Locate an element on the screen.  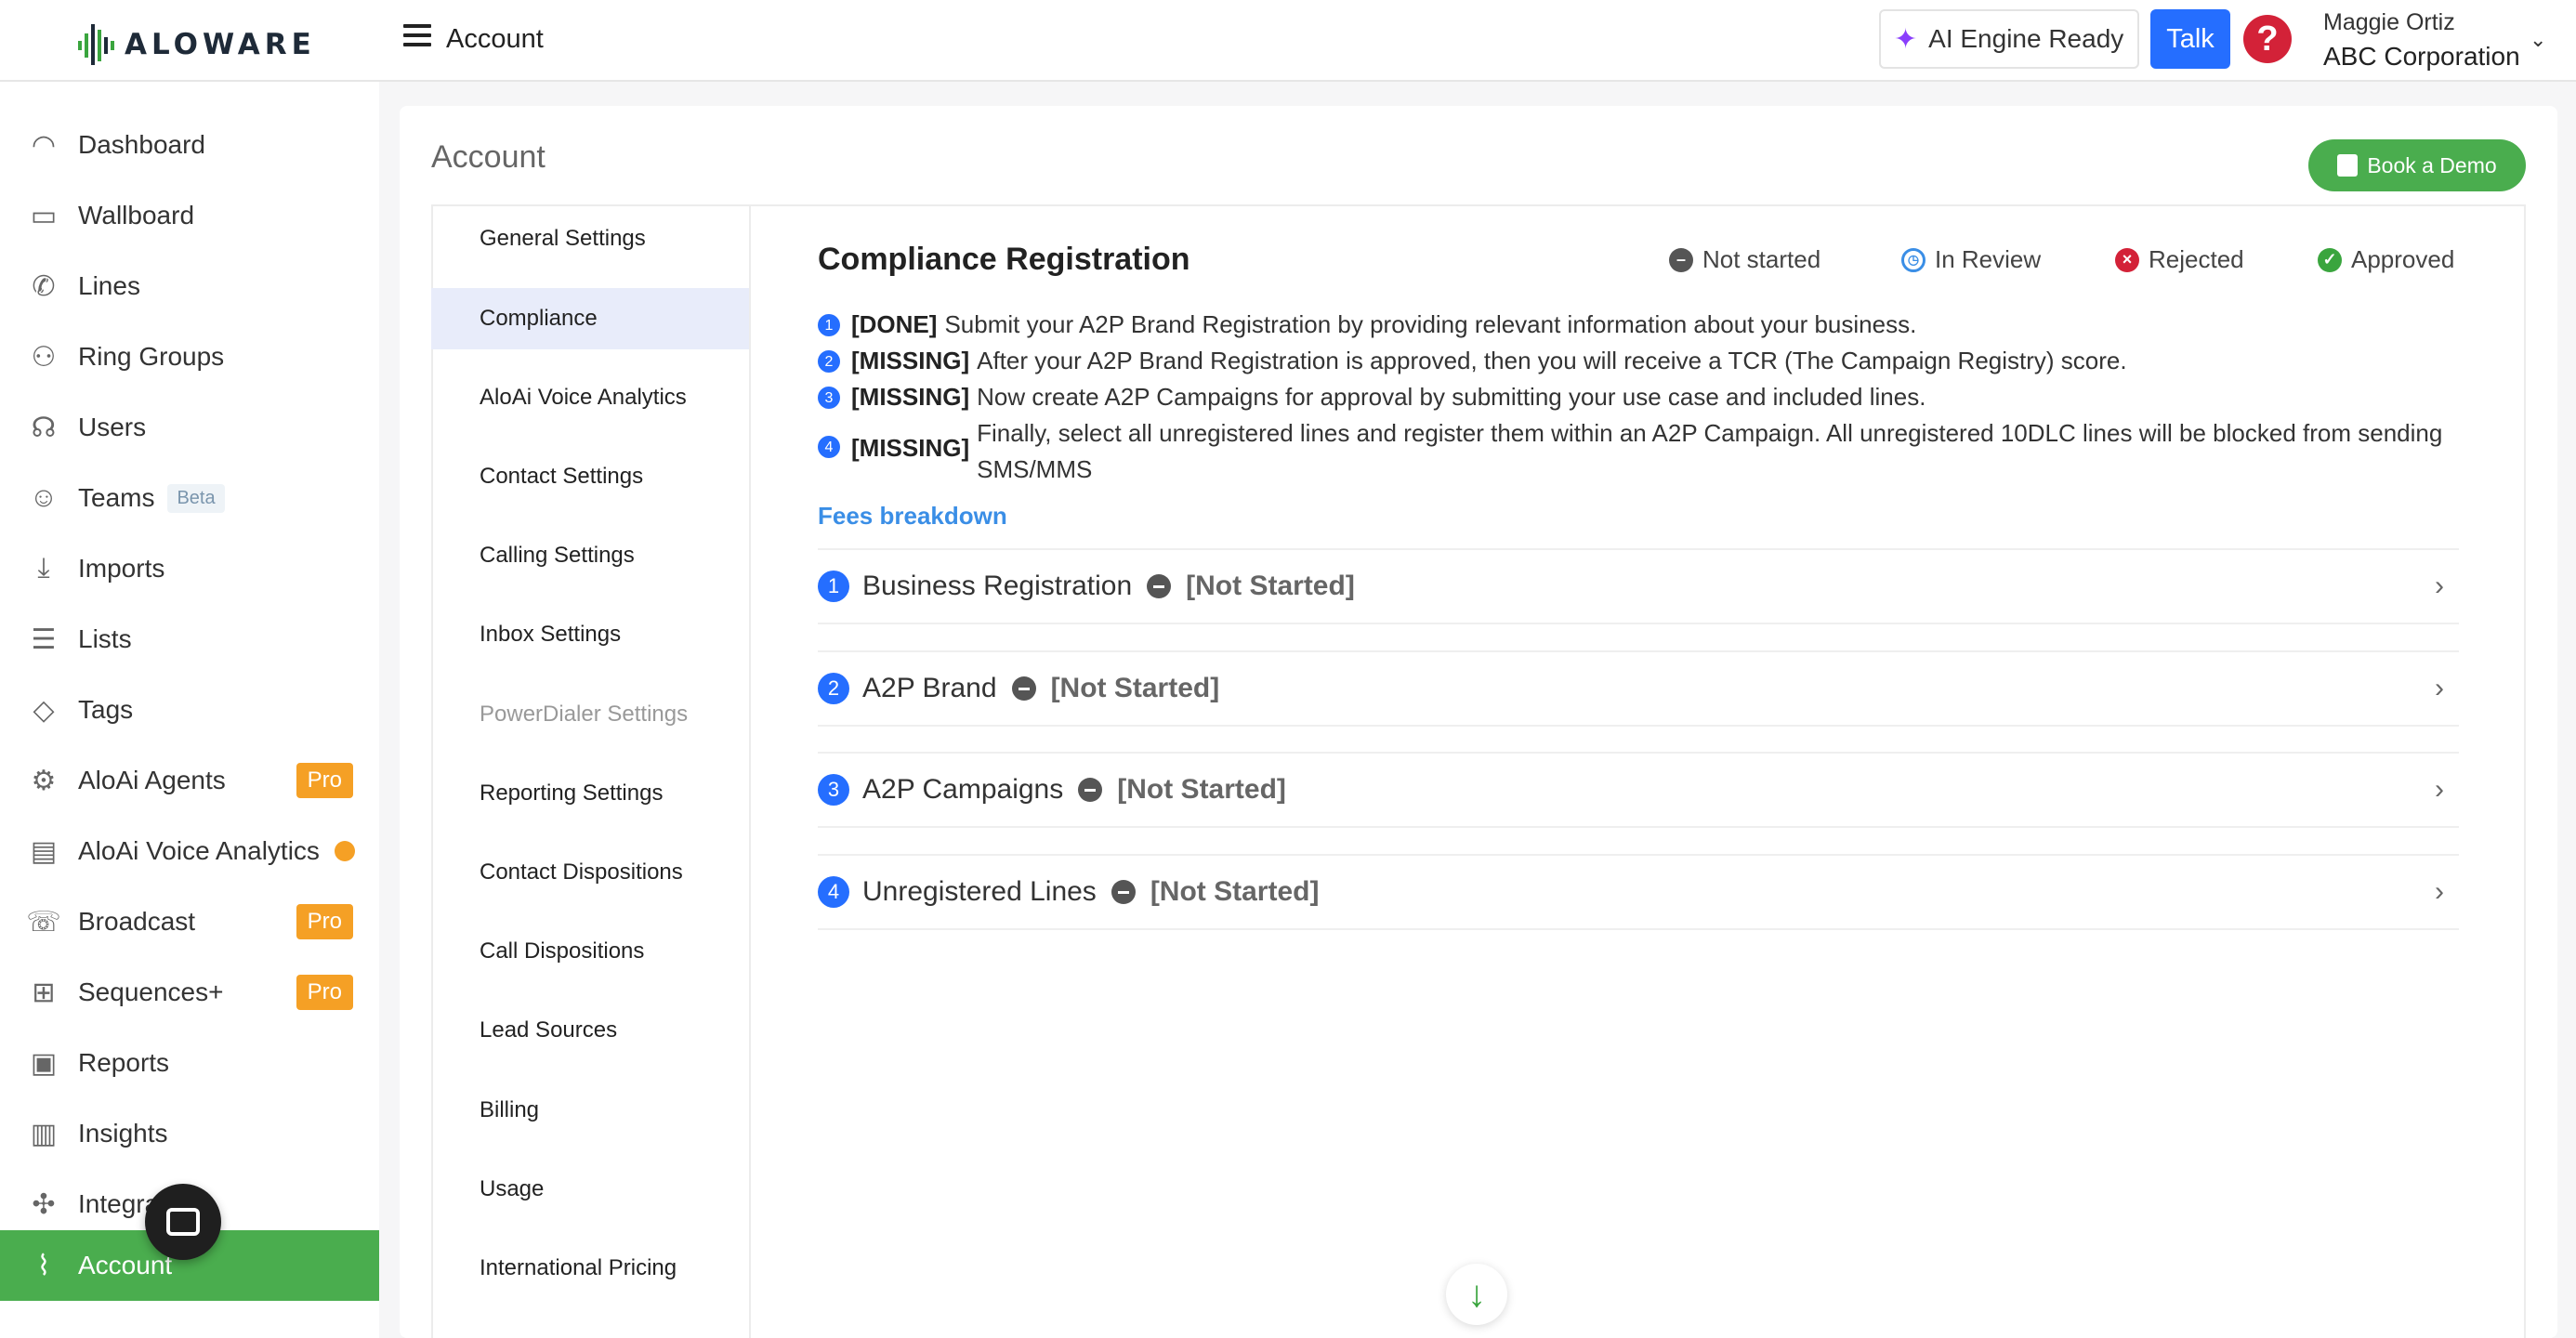
sidebar-item-aloai-voice-analytics: ▤ AloAi Voice Analytics is located at coordinates (189, 851).